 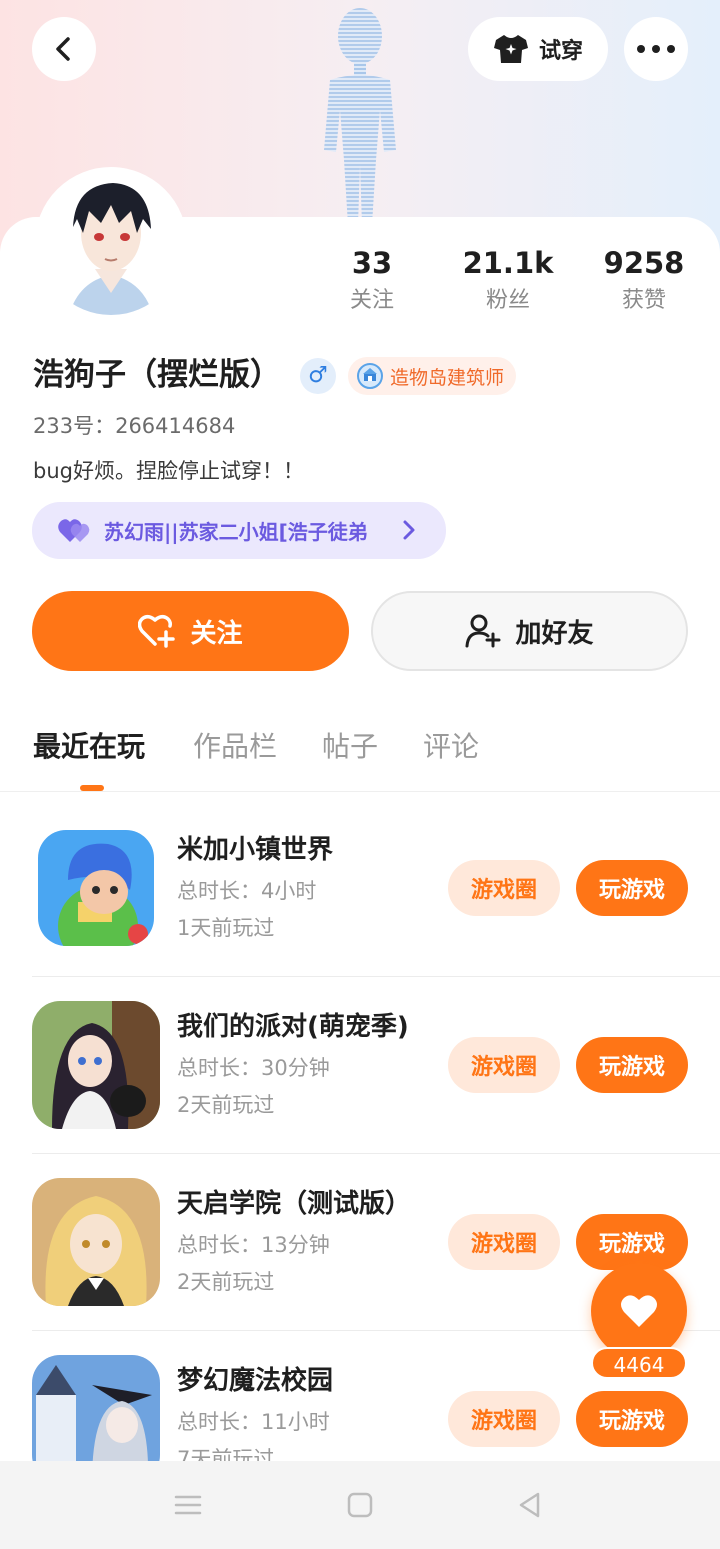 What do you see at coordinates (360, 888) in the screenshot?
I see `game-list-item: 米加小镇世界 总时长：4小时 1天前玩过 游戏圈 玩游戏` at bounding box center [360, 888].